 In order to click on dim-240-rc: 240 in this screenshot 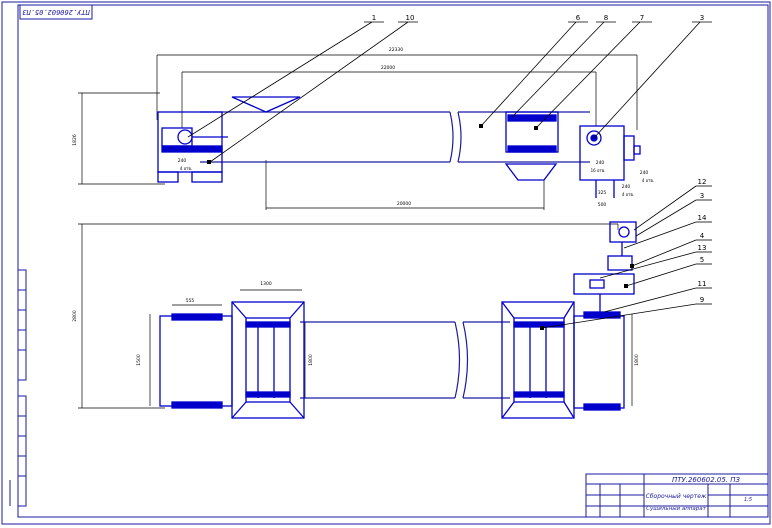, I will do `click(626, 187)`.